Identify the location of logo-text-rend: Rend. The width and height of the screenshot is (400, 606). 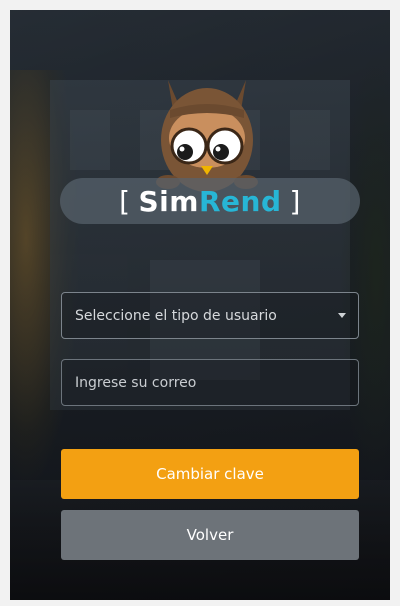
(240, 201).